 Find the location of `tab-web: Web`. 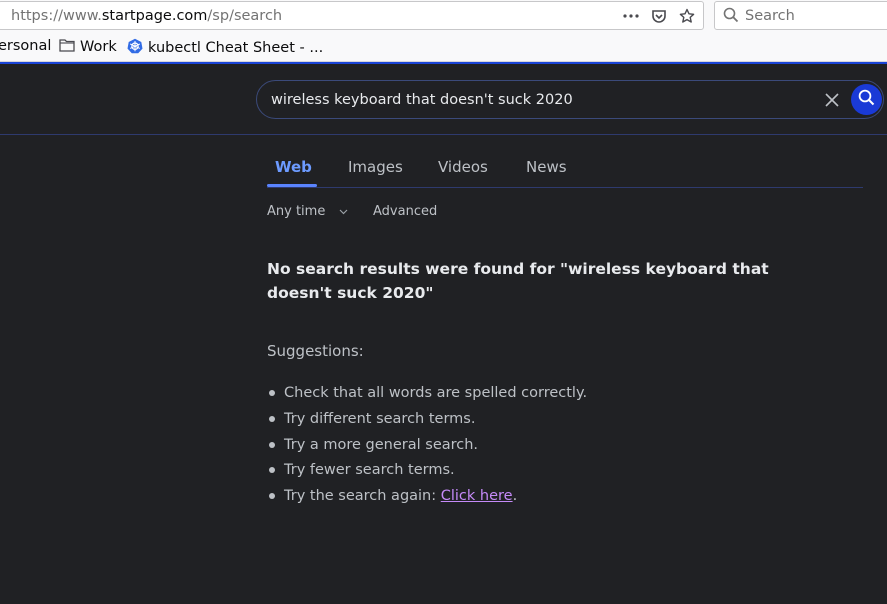

tab-web: Web is located at coordinates (293, 167).